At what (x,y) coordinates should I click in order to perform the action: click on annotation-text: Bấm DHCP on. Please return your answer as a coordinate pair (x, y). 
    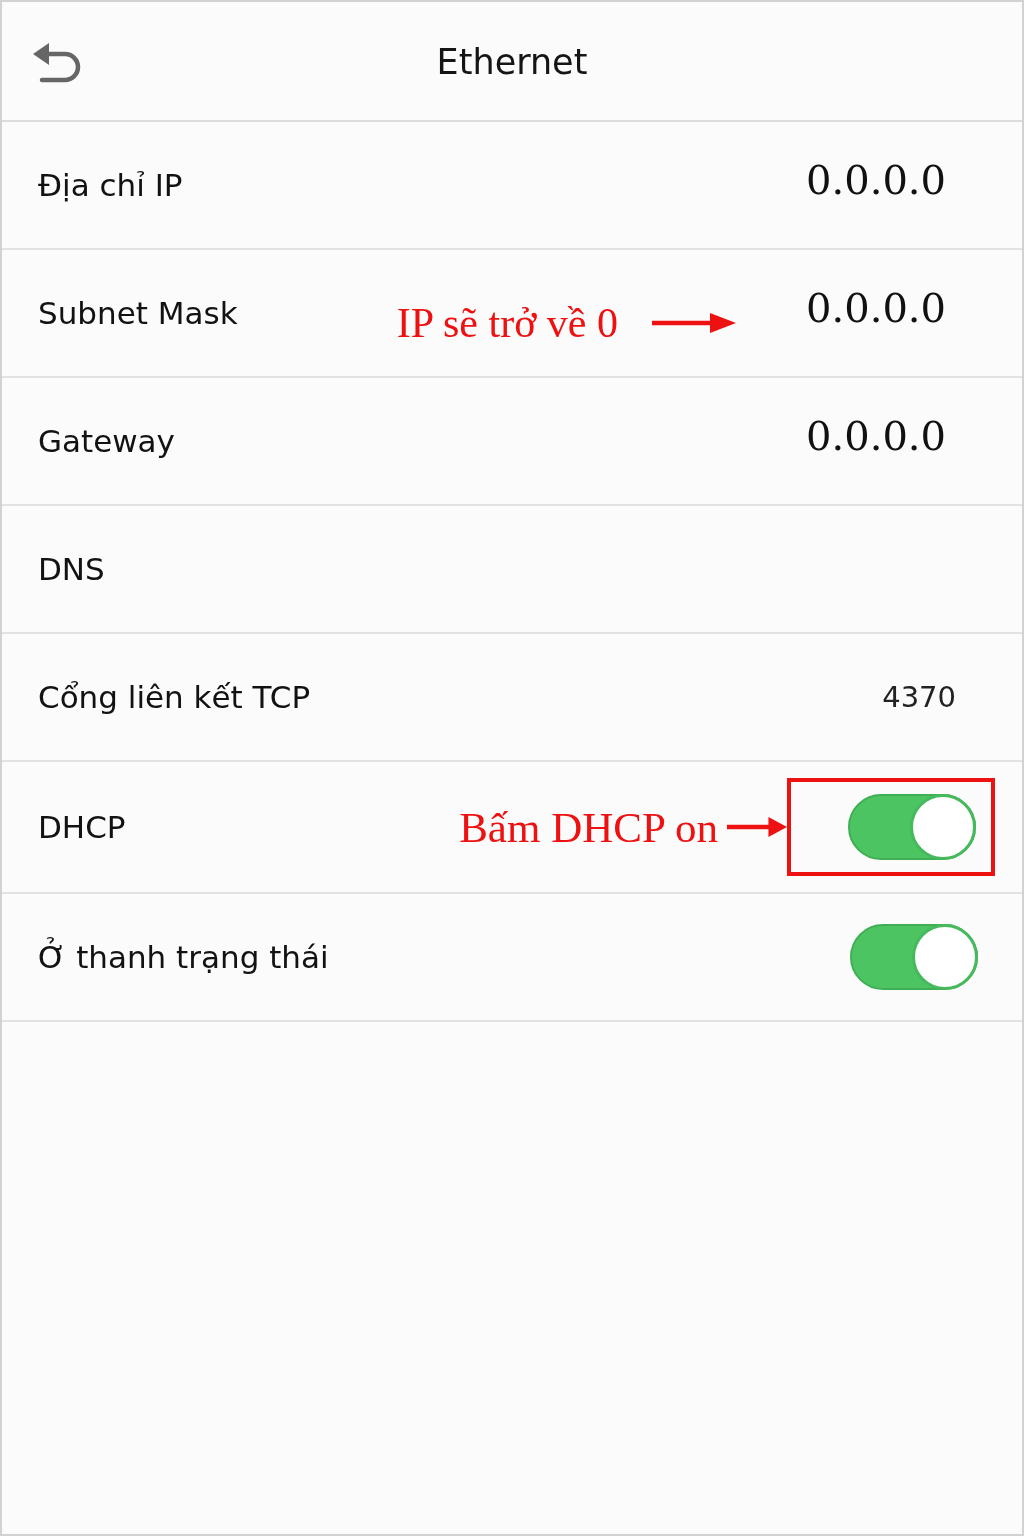
    Looking at the image, I should click on (588, 827).